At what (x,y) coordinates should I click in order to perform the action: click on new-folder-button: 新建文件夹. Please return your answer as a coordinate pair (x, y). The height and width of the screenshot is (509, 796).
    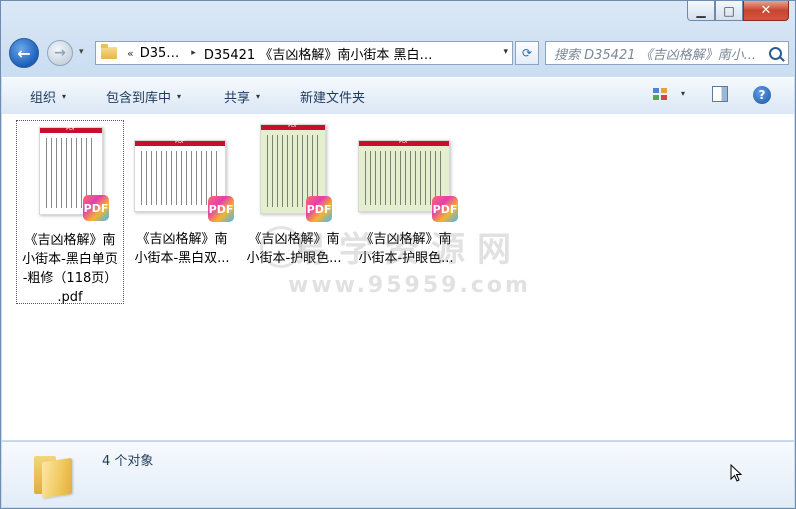
    Looking at the image, I should click on (332, 96).